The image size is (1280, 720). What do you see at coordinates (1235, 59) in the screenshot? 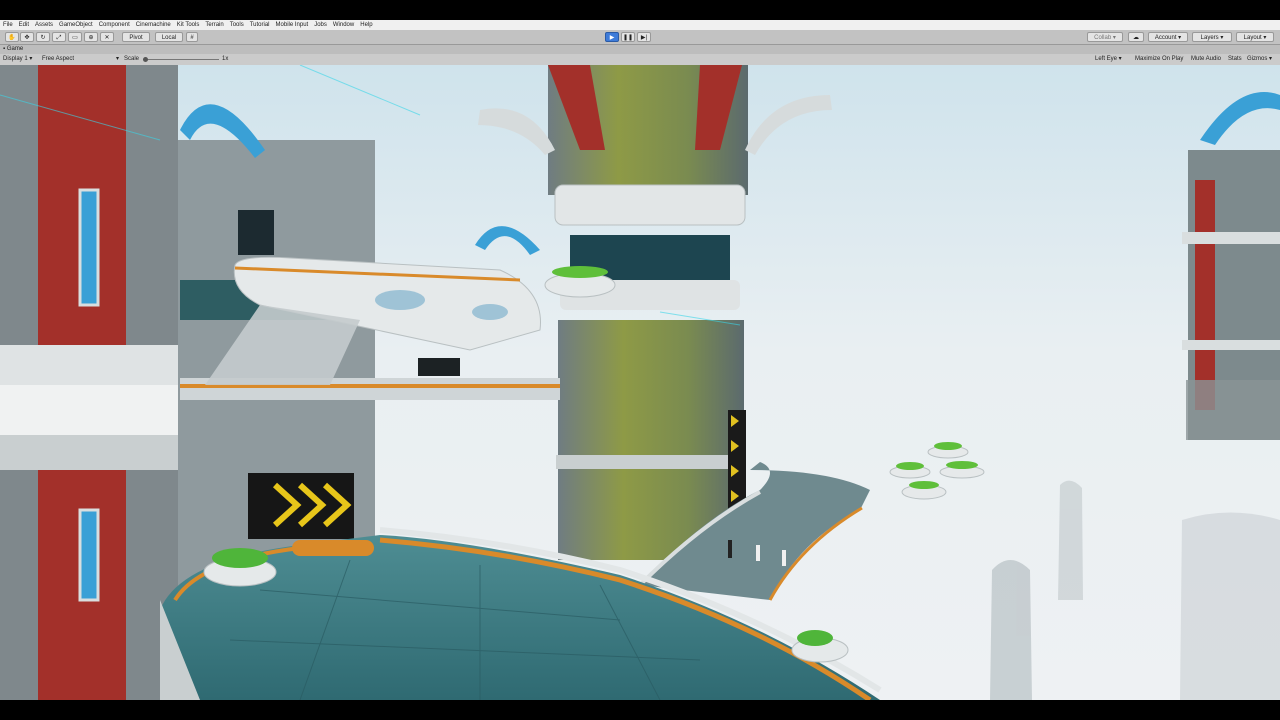
I see `stats-toggle: Stats` at bounding box center [1235, 59].